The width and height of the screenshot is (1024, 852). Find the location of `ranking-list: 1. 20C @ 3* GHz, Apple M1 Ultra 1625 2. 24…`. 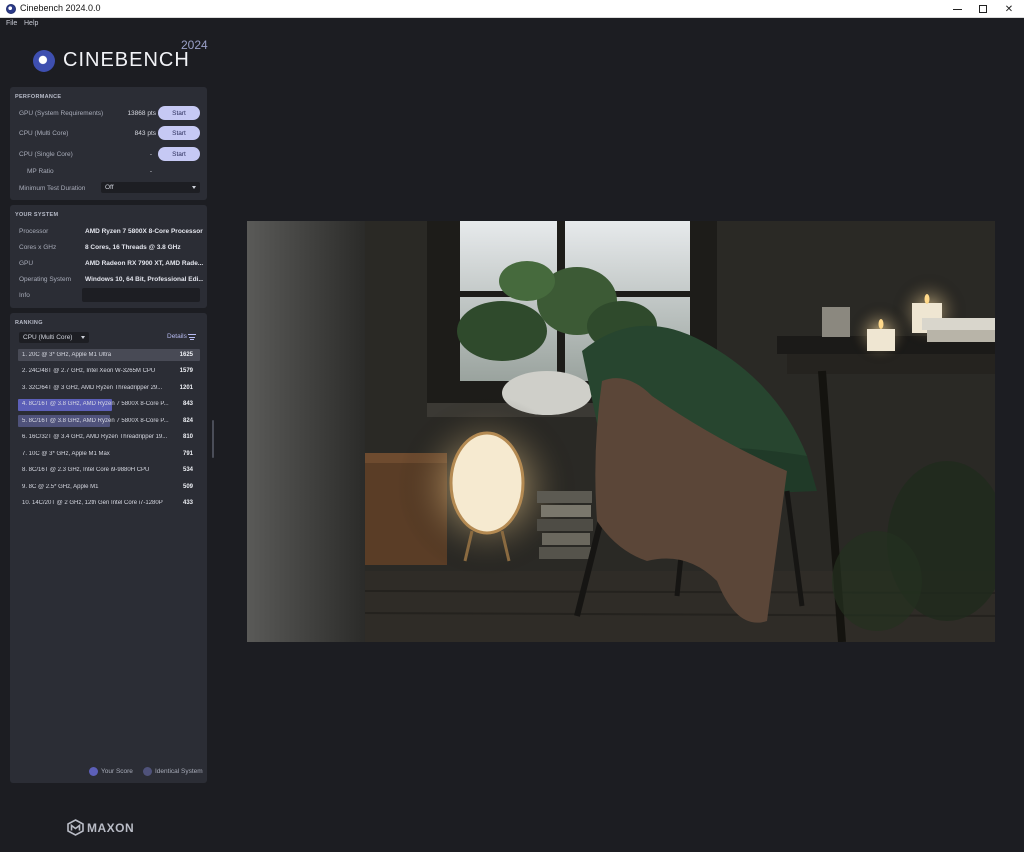

ranking-list: 1. 20C @ 3* GHz, Apple M1 Ultra 1625 2. 24… is located at coordinates (109, 430).